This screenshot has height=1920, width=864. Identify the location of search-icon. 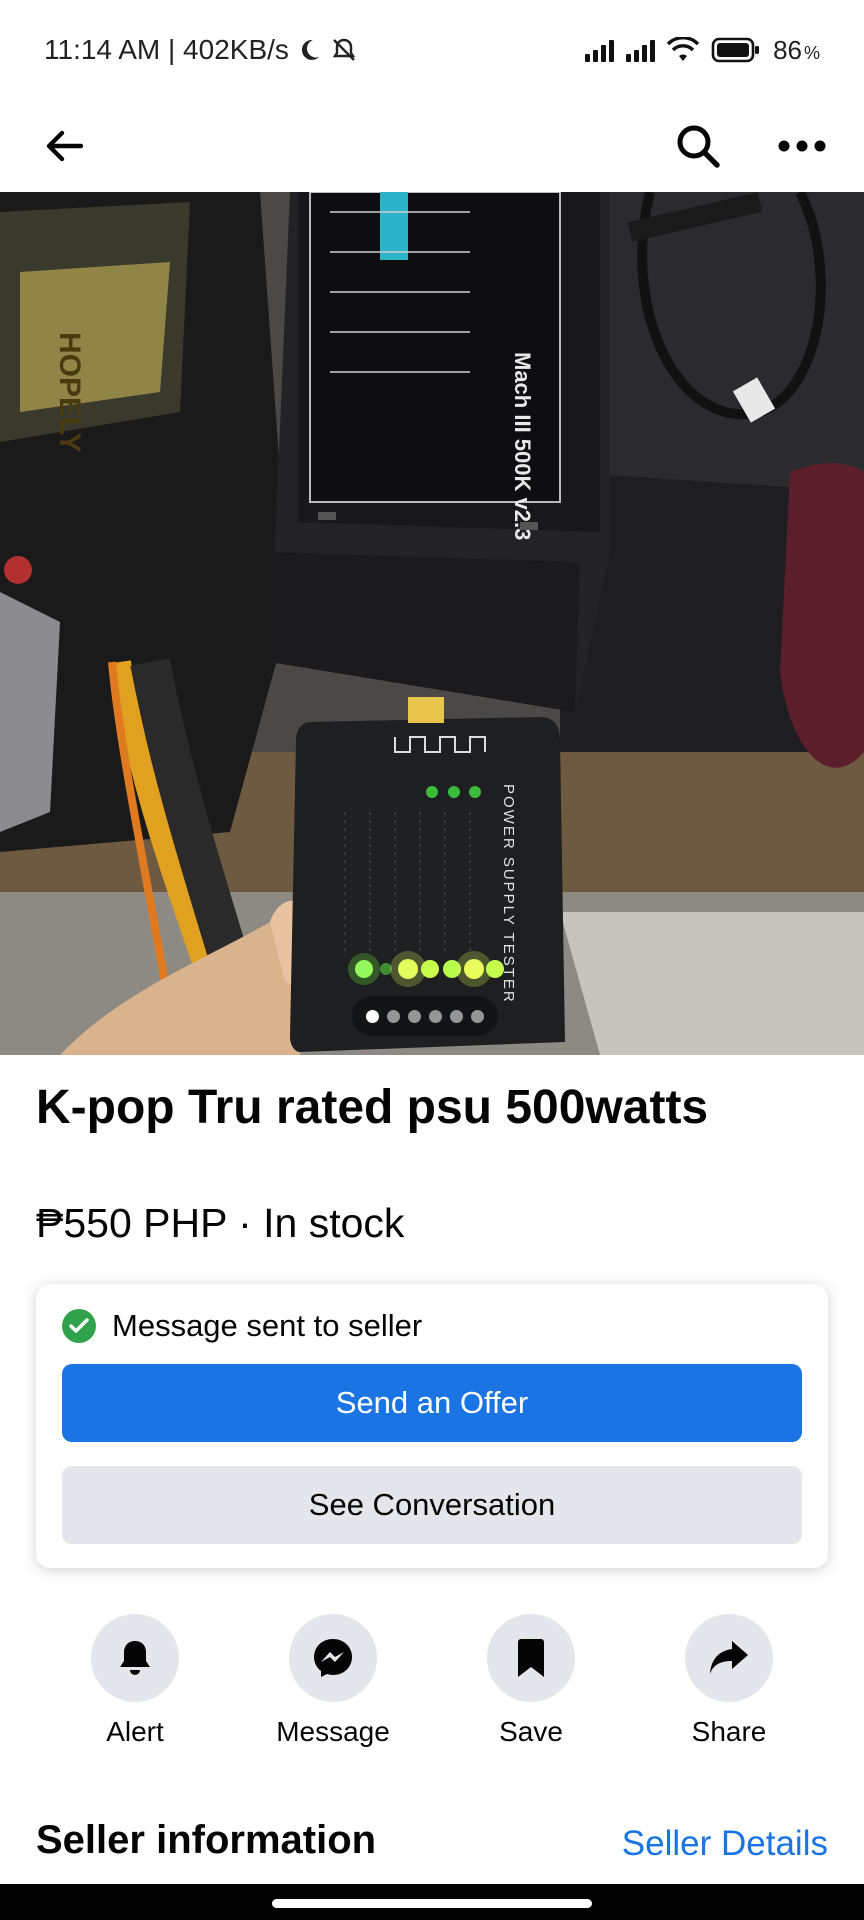
(698, 146).